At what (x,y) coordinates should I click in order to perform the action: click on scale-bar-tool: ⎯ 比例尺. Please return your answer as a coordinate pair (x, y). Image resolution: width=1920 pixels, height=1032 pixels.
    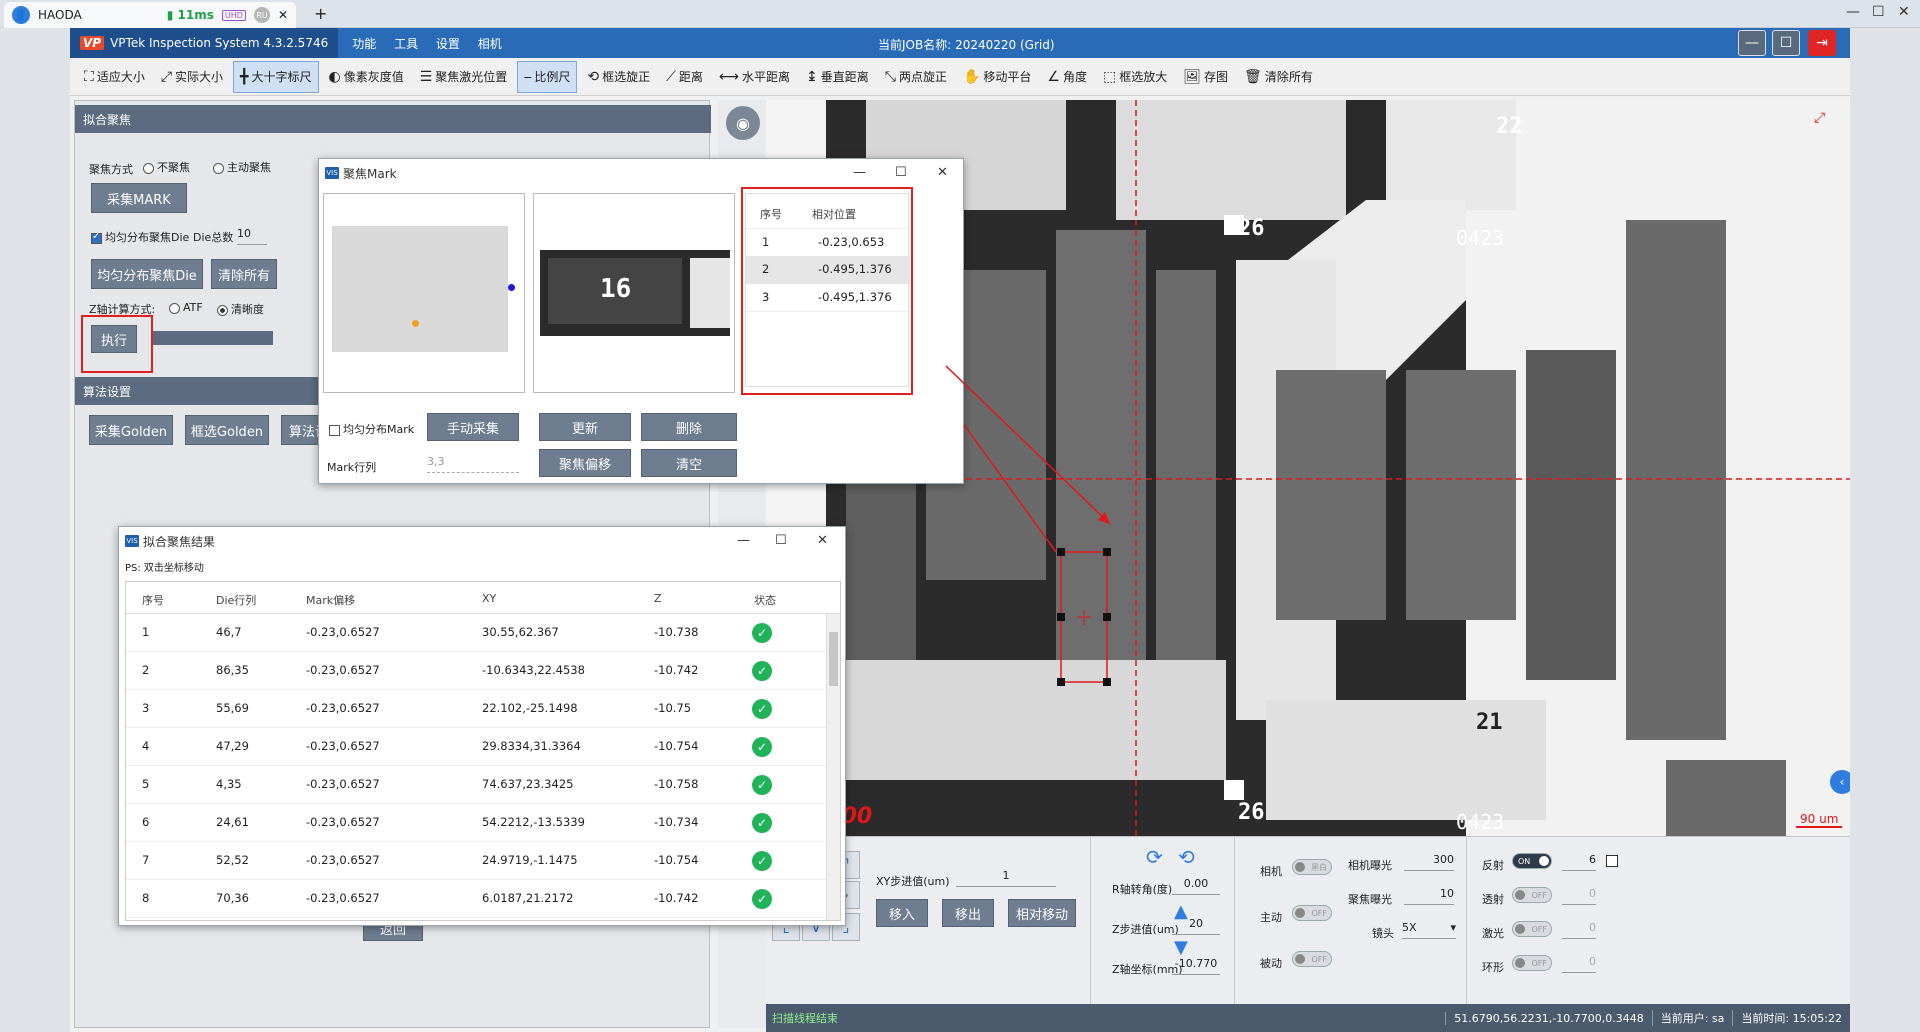
    Looking at the image, I should click on (547, 76).